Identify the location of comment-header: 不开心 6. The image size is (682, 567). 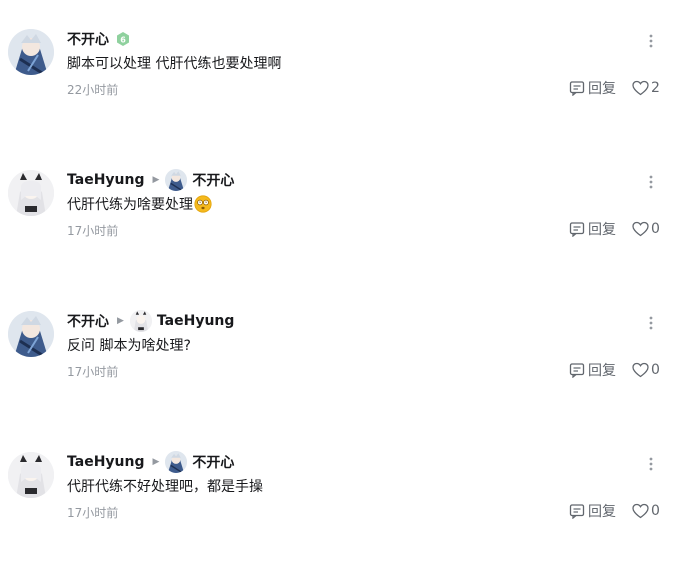
(99, 39).